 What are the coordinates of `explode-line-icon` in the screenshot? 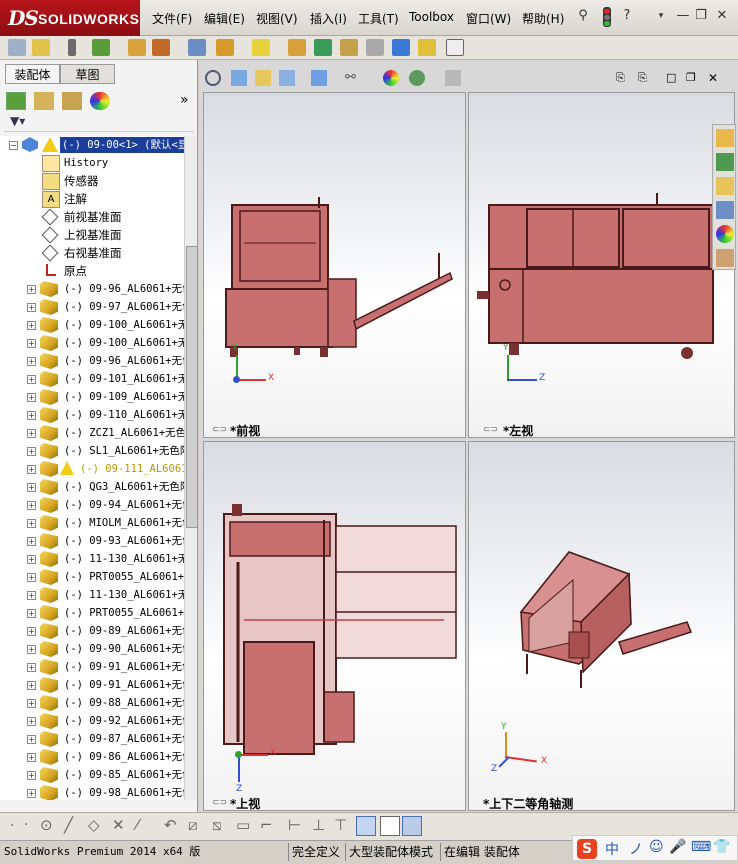 It's located at (375, 47).